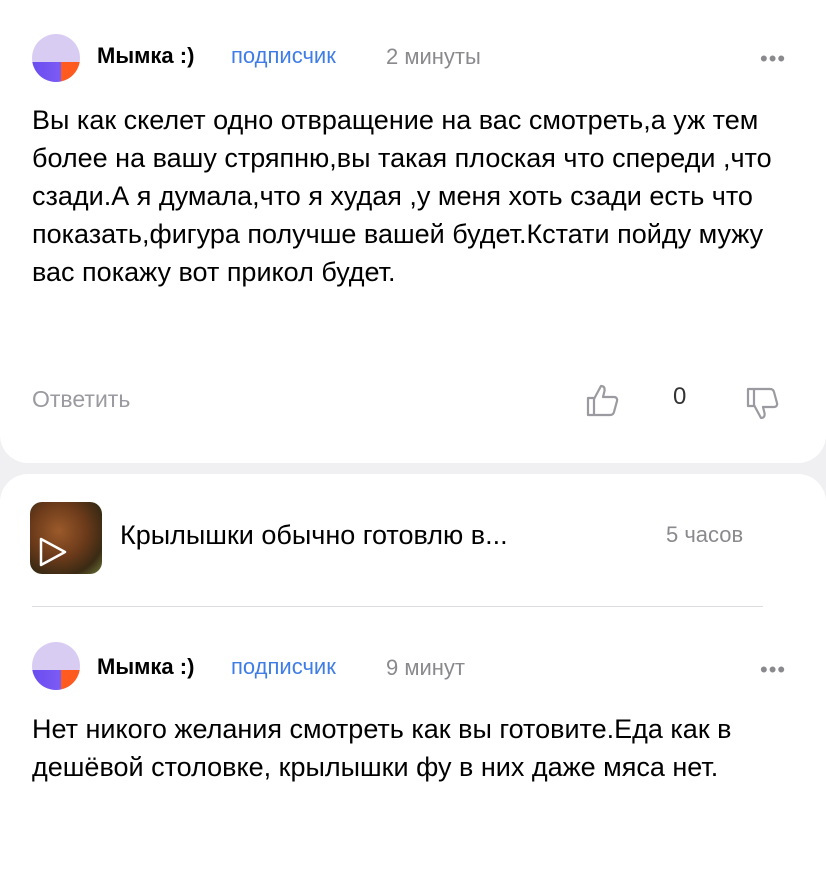 Image resolution: width=826 pixels, height=874 pixels. What do you see at coordinates (425, 667) in the screenshot?
I see `comment-time: 9 минут` at bounding box center [425, 667].